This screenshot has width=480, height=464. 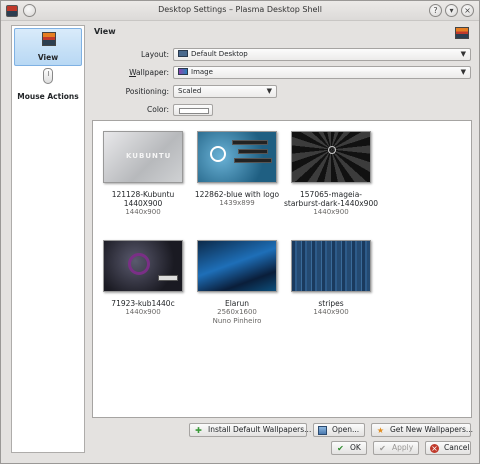 I want to click on color-picker-button, so click(x=193, y=110).